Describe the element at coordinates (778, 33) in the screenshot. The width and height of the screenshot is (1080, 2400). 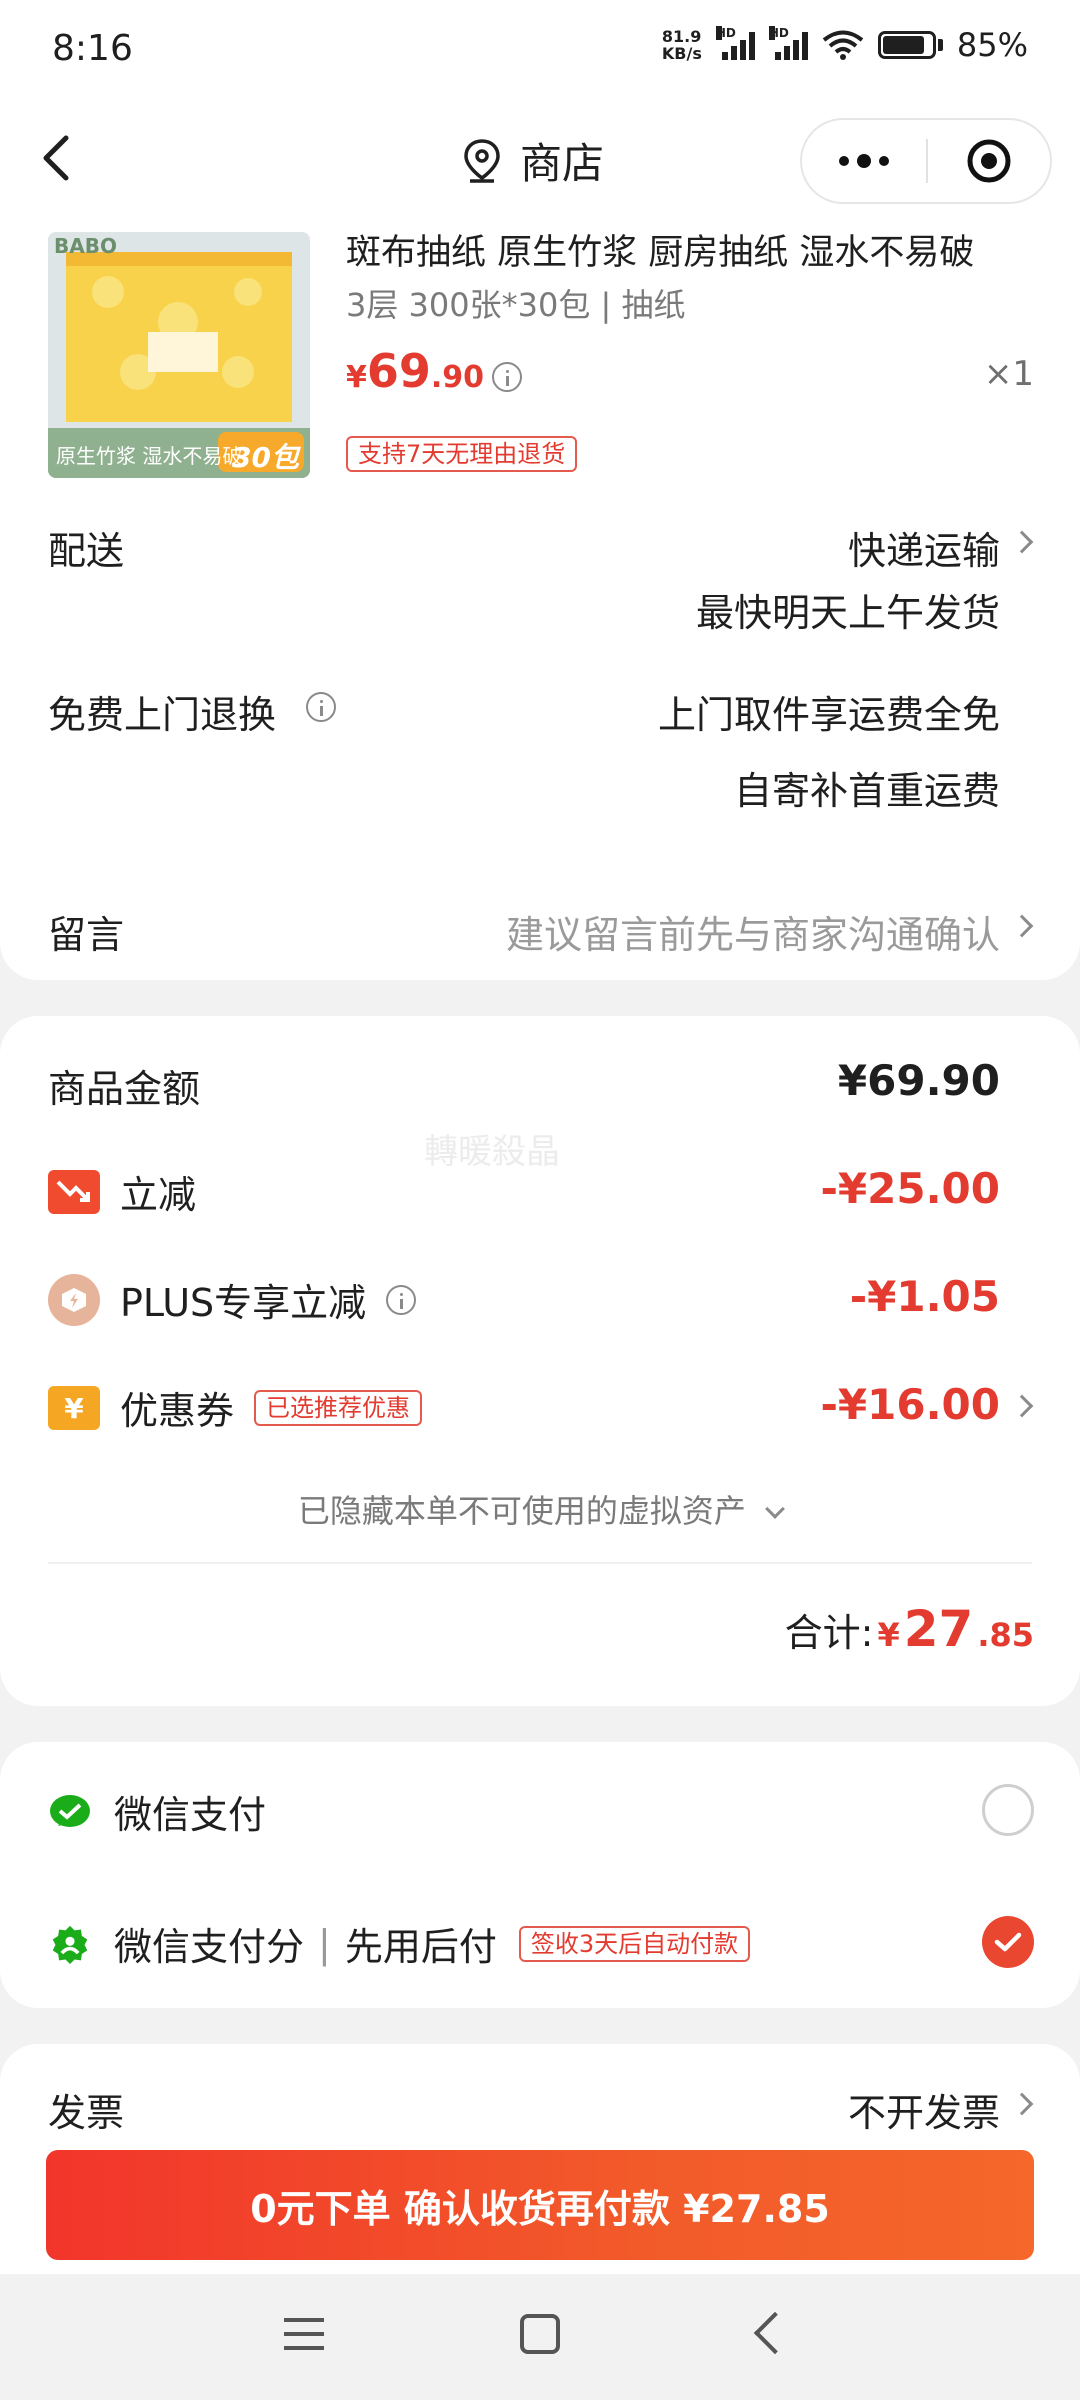
I see `signal-hd-label-2: HD` at that location.